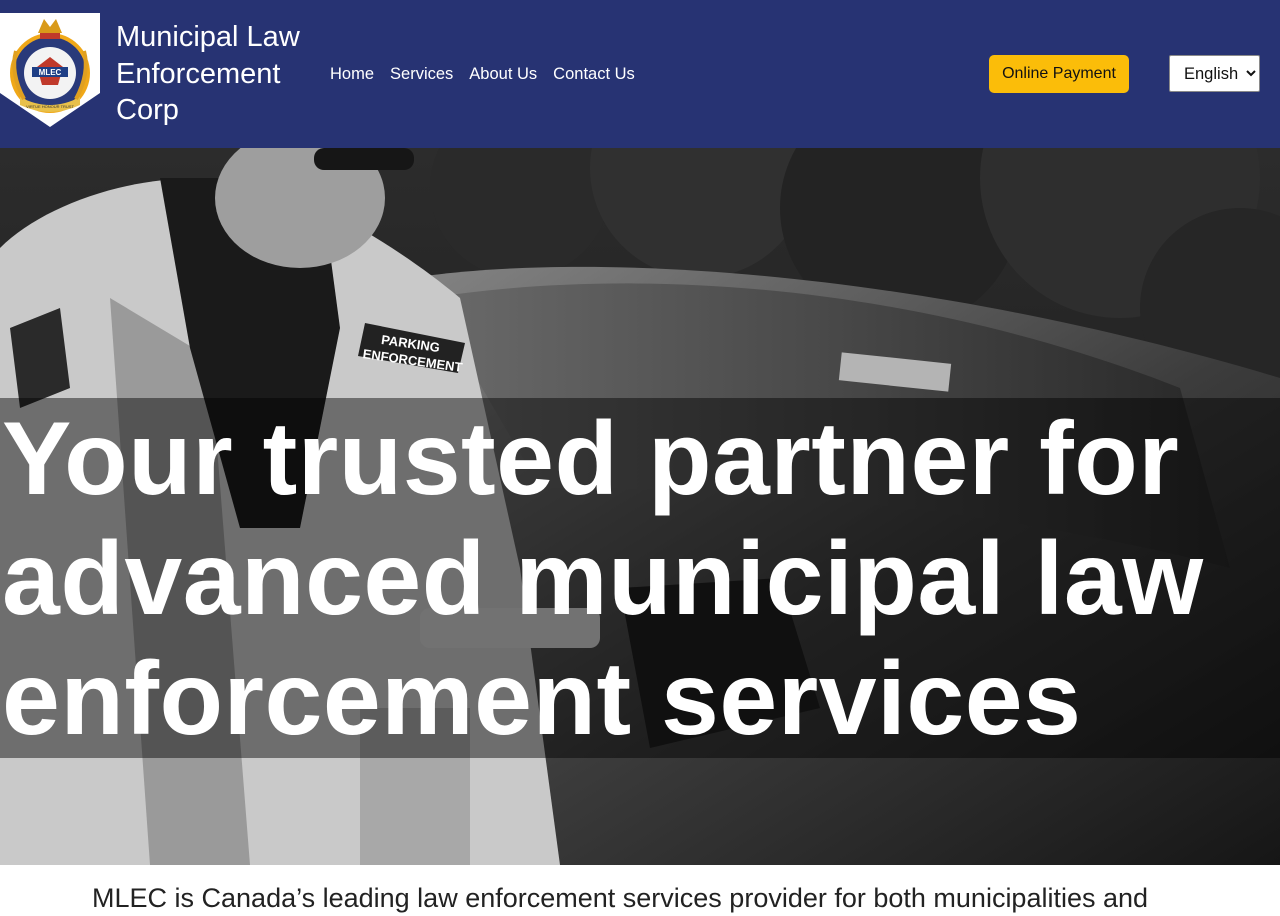 The height and width of the screenshot is (916, 1280). Describe the element at coordinates (503, 74) in the screenshot. I see `nav-about-us: About Us` at that location.